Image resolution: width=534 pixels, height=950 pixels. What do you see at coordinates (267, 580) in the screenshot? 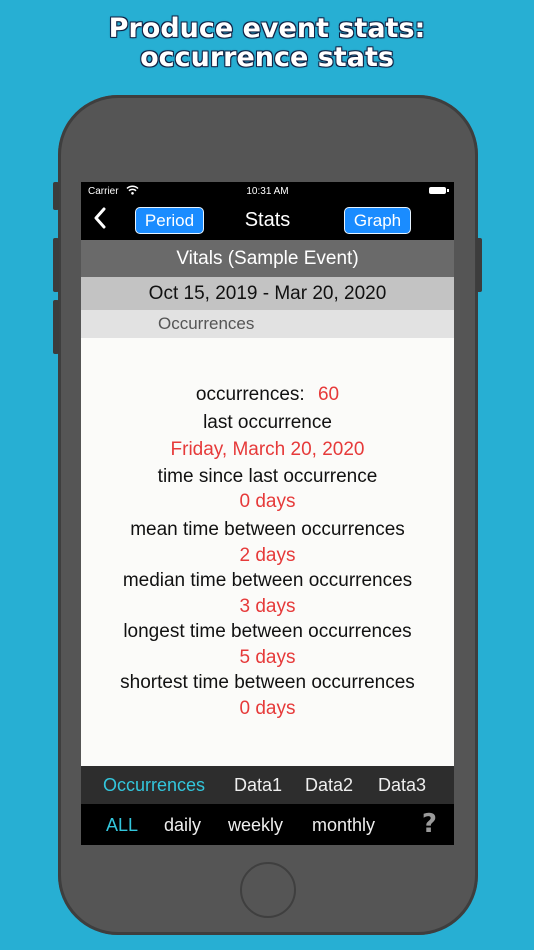
I see `median-time-label: median time between occurrences` at bounding box center [267, 580].